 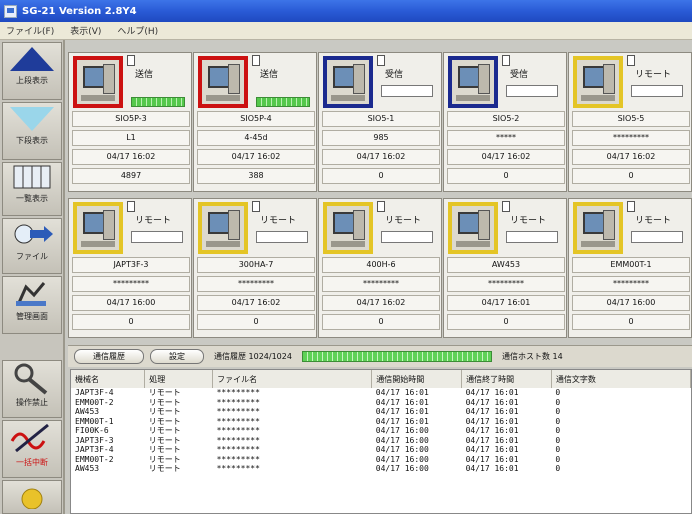 I want to click on machine-card: リモート SIO5-5 ********* 04/17 16:02 0, so click(x=630, y=122).